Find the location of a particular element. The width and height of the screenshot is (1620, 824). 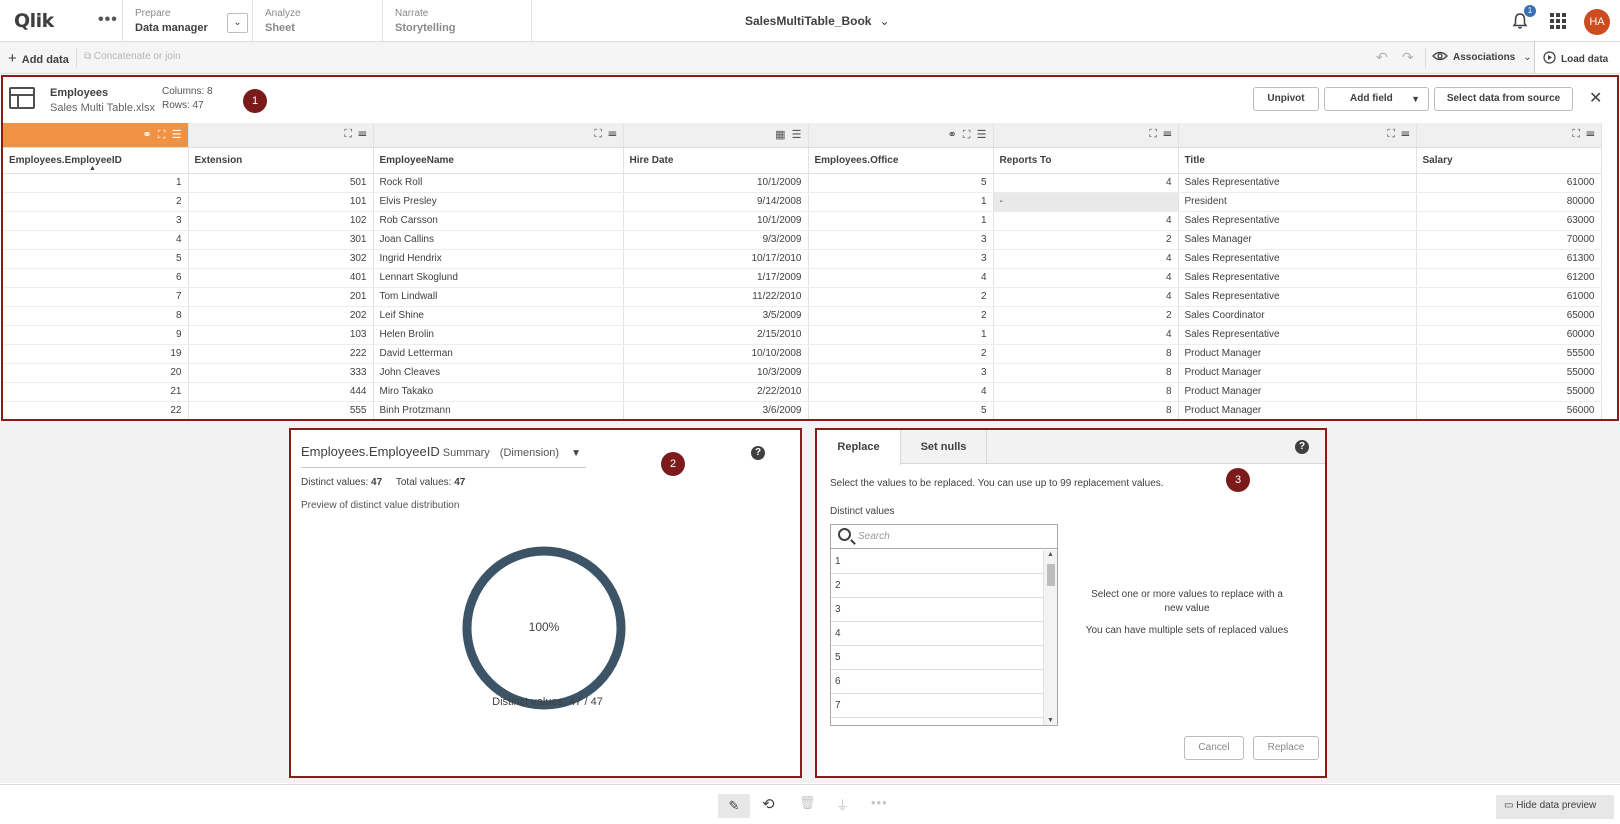

table-cell: 201 is located at coordinates (281, 297).